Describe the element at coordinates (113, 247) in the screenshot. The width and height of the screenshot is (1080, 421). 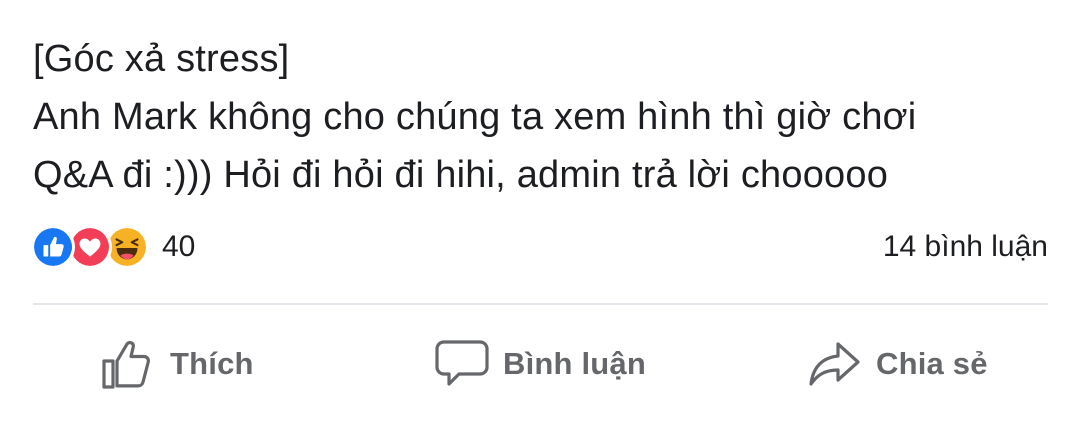
I see `reactions-summary: 40` at that location.